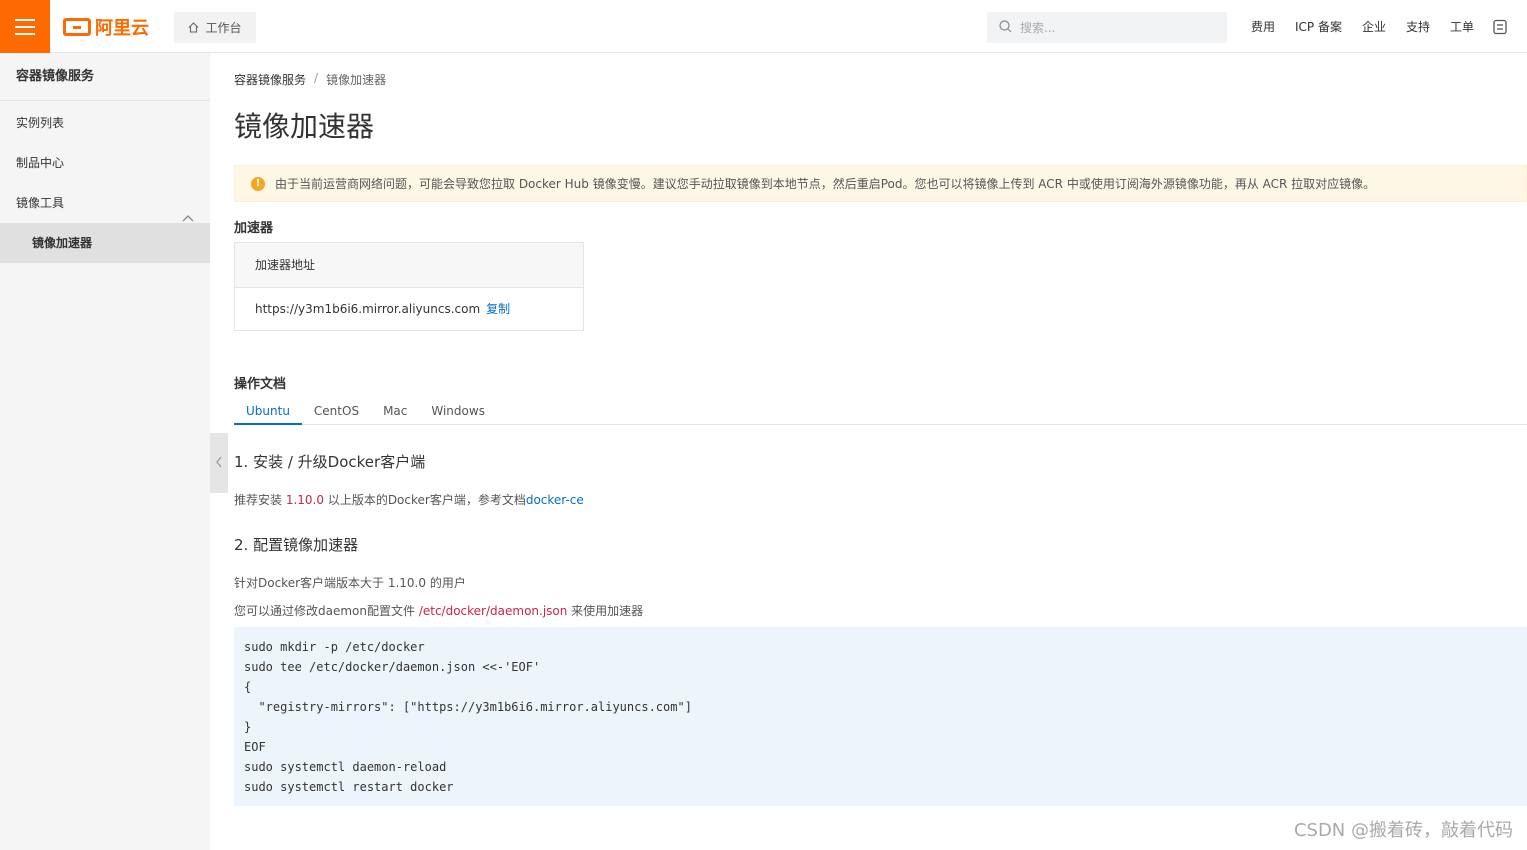  What do you see at coordinates (105, 203) in the screenshot?
I see `sidebar-item-image-tools: 镜像工具` at bounding box center [105, 203].